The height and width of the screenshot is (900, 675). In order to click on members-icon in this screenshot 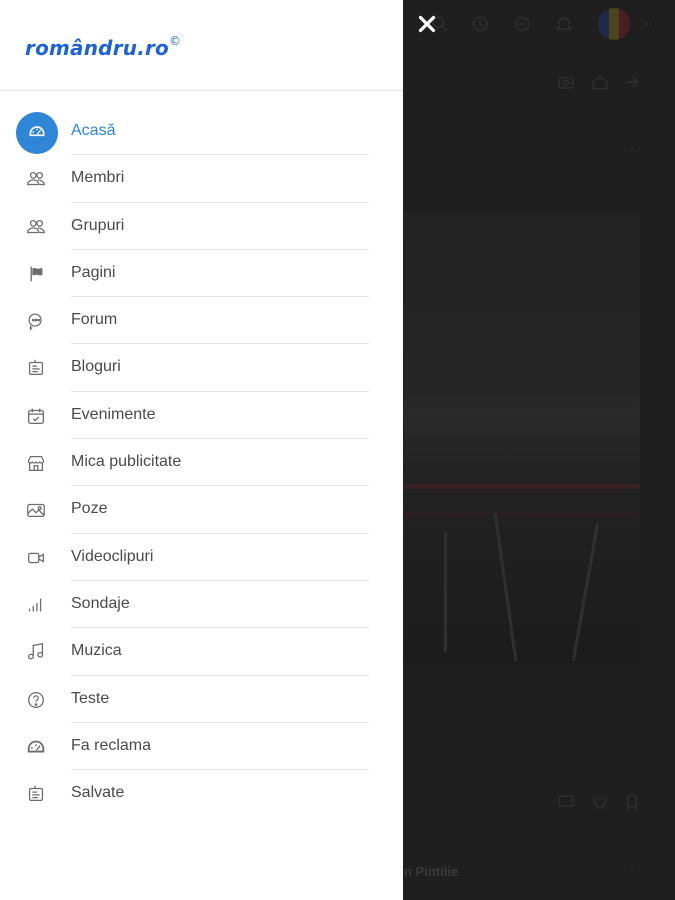, I will do `click(36, 179)`.